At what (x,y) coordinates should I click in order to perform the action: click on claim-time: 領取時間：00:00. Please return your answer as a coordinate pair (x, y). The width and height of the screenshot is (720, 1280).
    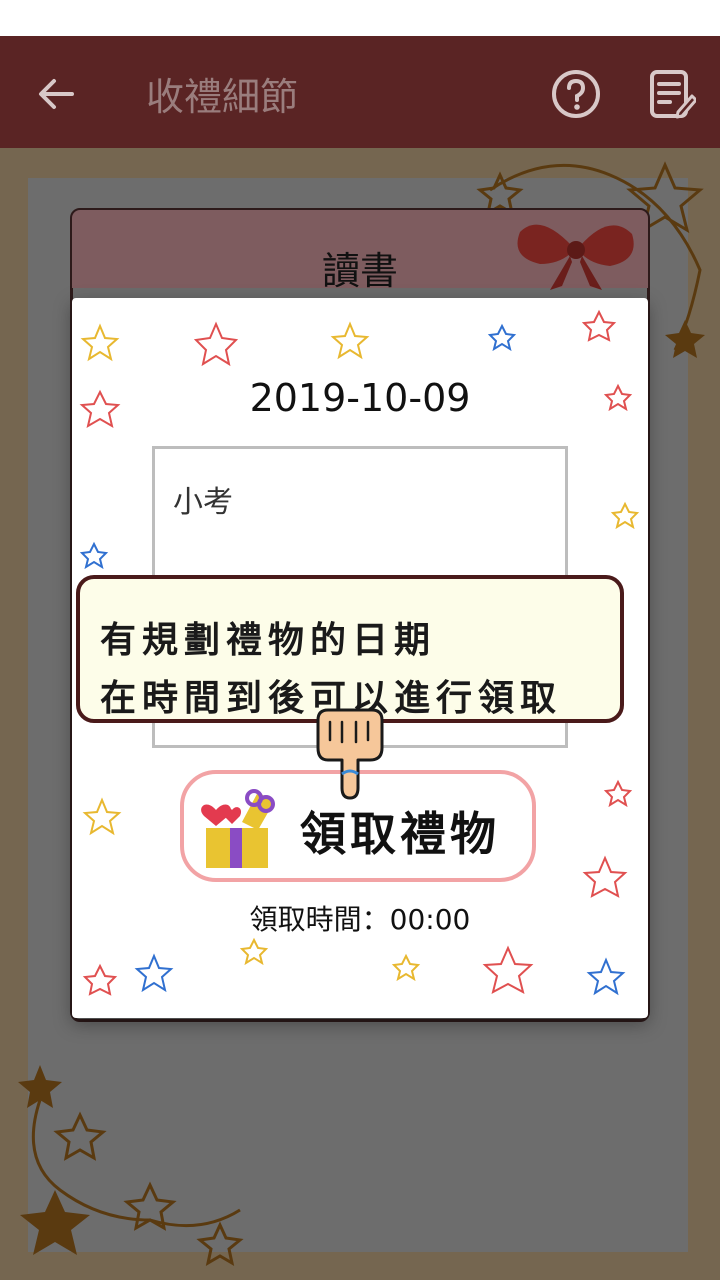
    Looking at the image, I should click on (360, 919).